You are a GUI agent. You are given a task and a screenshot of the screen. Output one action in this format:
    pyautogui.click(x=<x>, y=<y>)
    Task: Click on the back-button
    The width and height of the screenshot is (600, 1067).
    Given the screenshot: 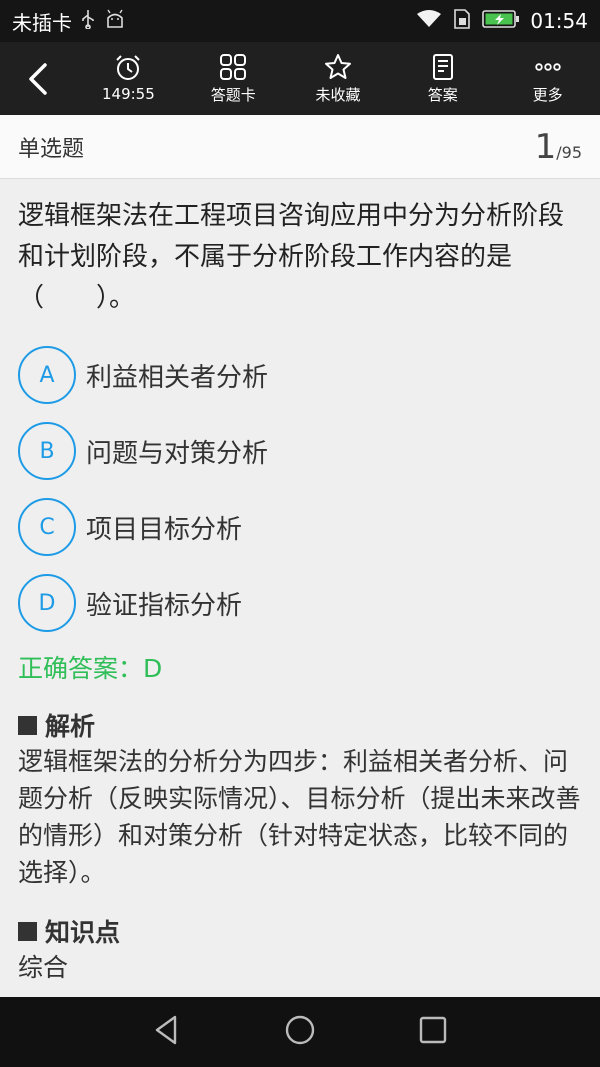 What is the action you would take?
    pyautogui.click(x=38, y=78)
    